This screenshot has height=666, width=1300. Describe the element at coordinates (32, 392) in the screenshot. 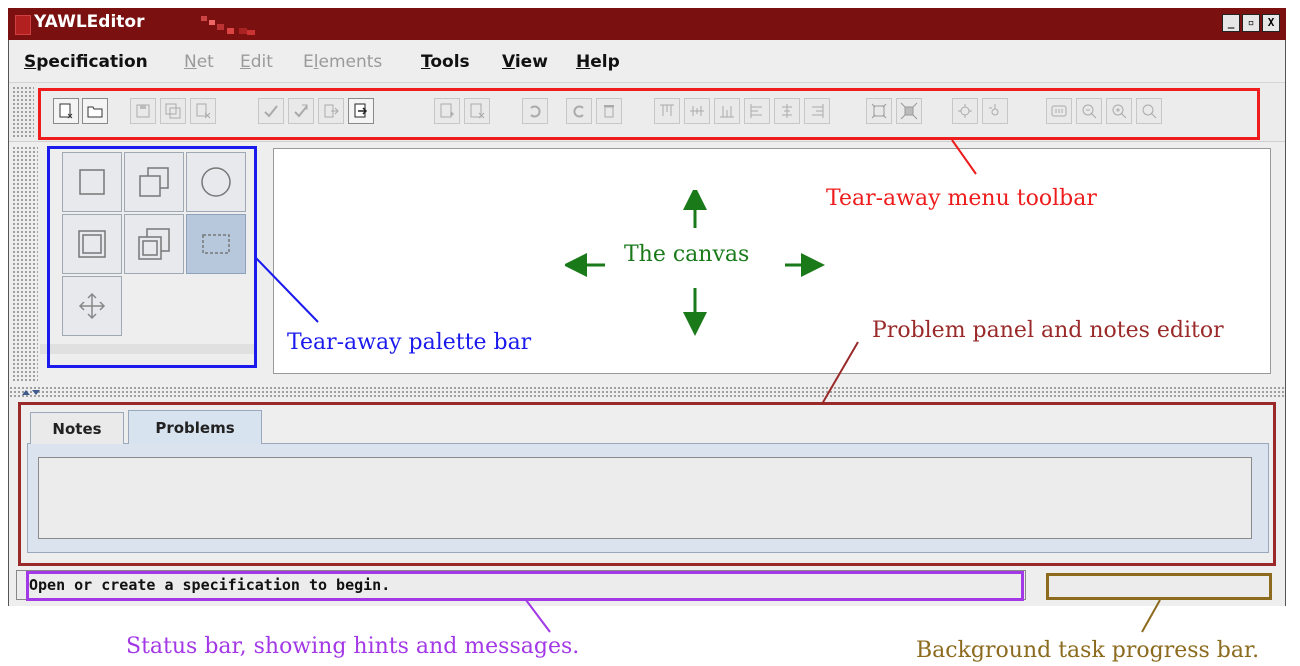

I see `split-arrows-icon` at that location.